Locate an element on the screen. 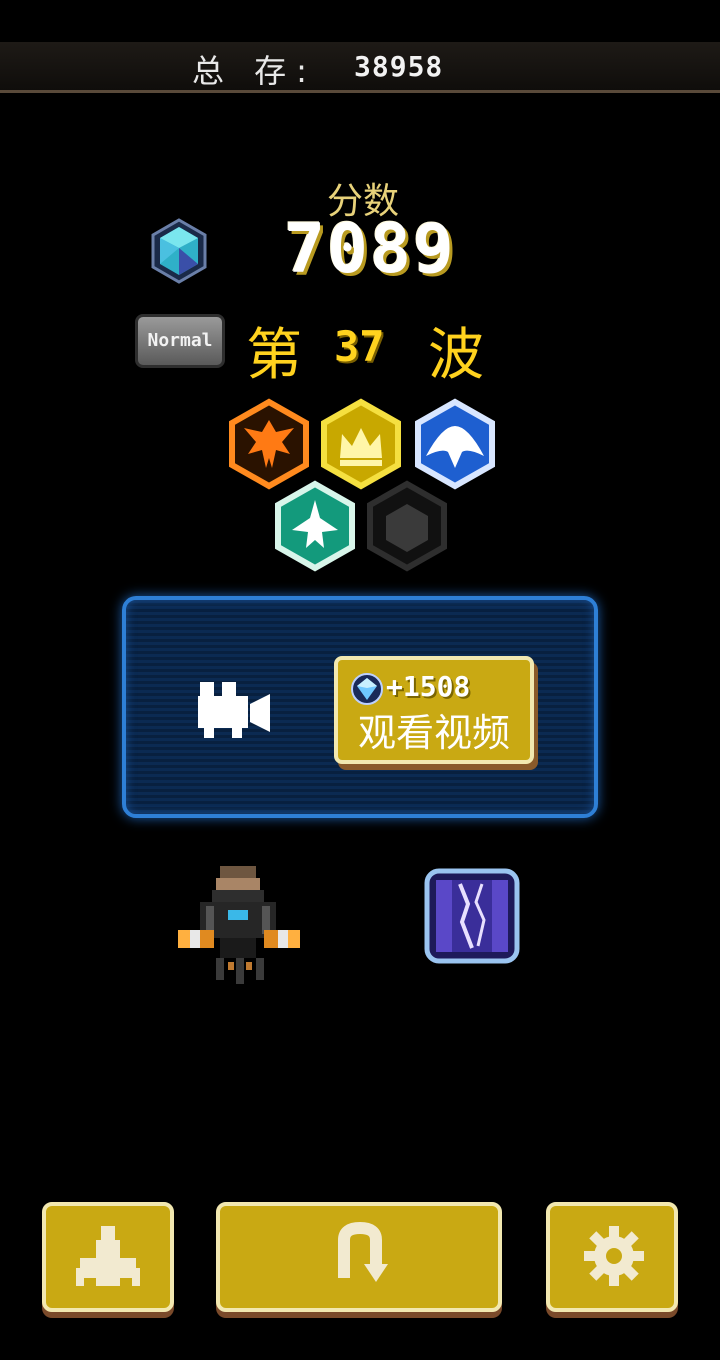 The image size is (720, 1360). wave-suffix: 波 is located at coordinates (456, 355).